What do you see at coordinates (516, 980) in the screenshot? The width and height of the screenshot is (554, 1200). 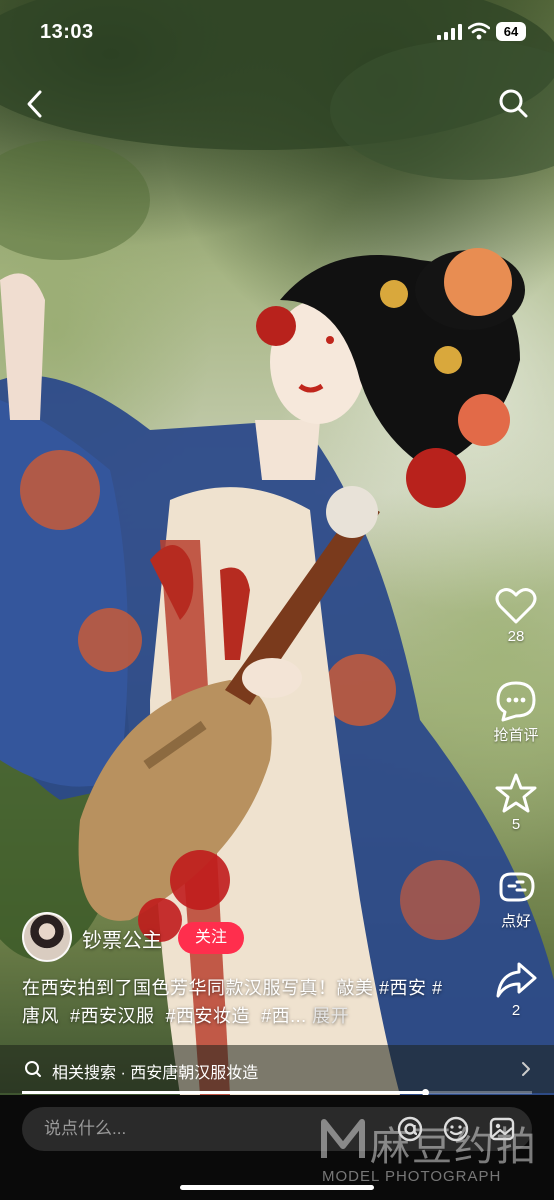 I see `share-icon` at bounding box center [516, 980].